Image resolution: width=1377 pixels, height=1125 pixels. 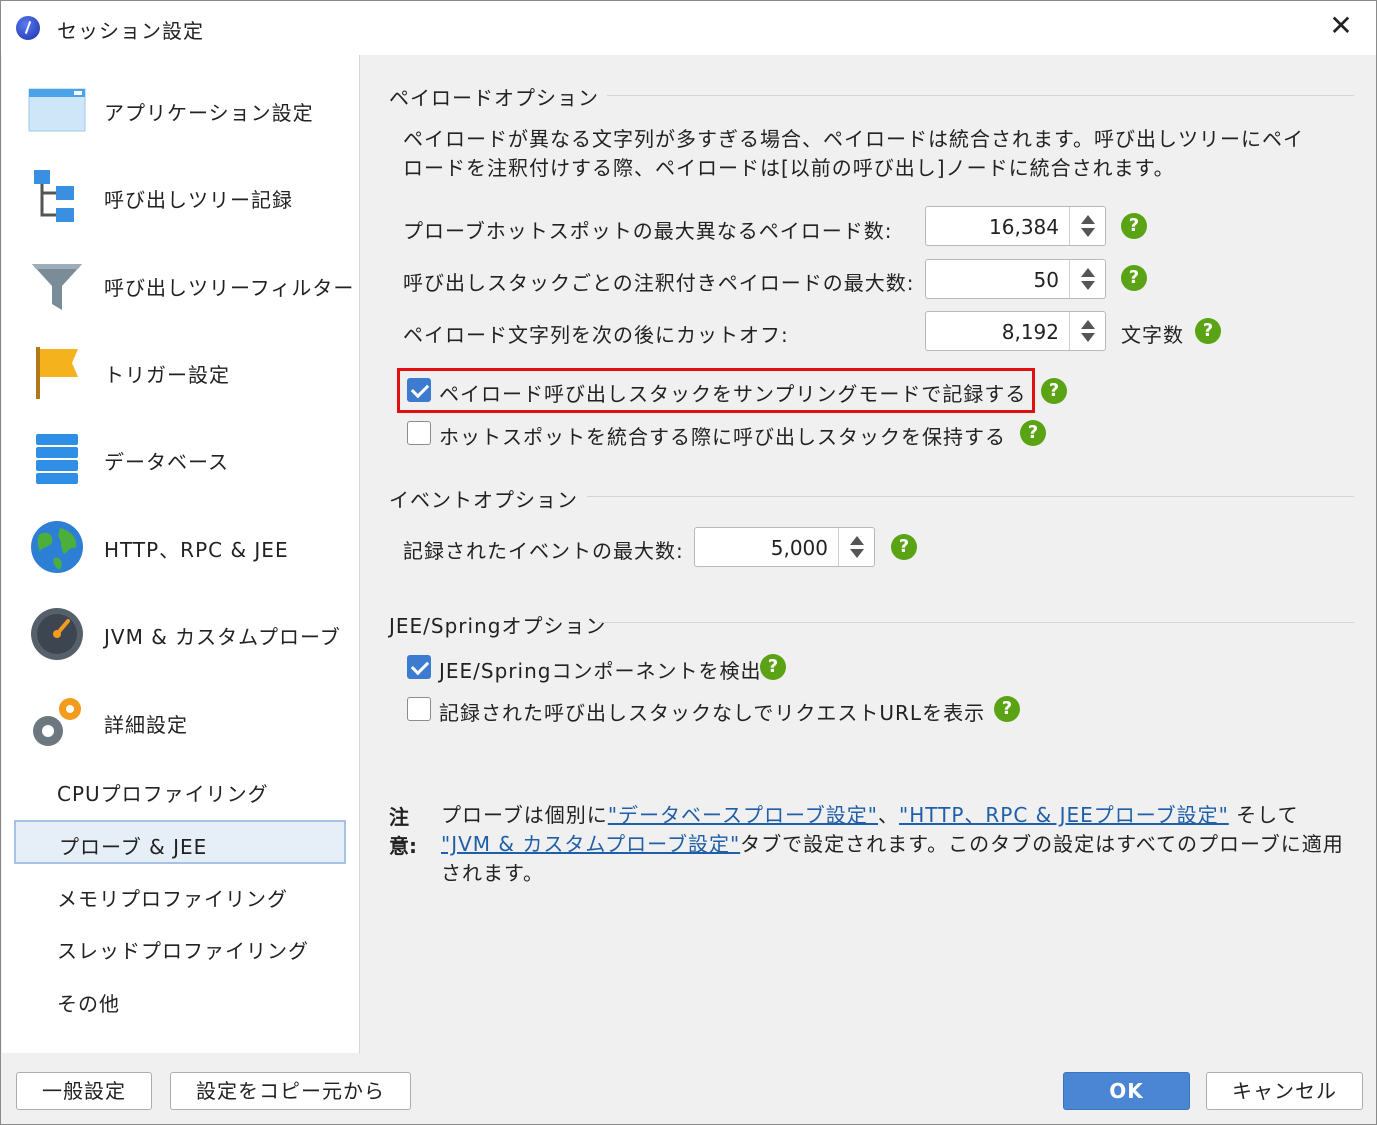 I want to click on sidebar-item-label: データベース, so click(x=166, y=462).